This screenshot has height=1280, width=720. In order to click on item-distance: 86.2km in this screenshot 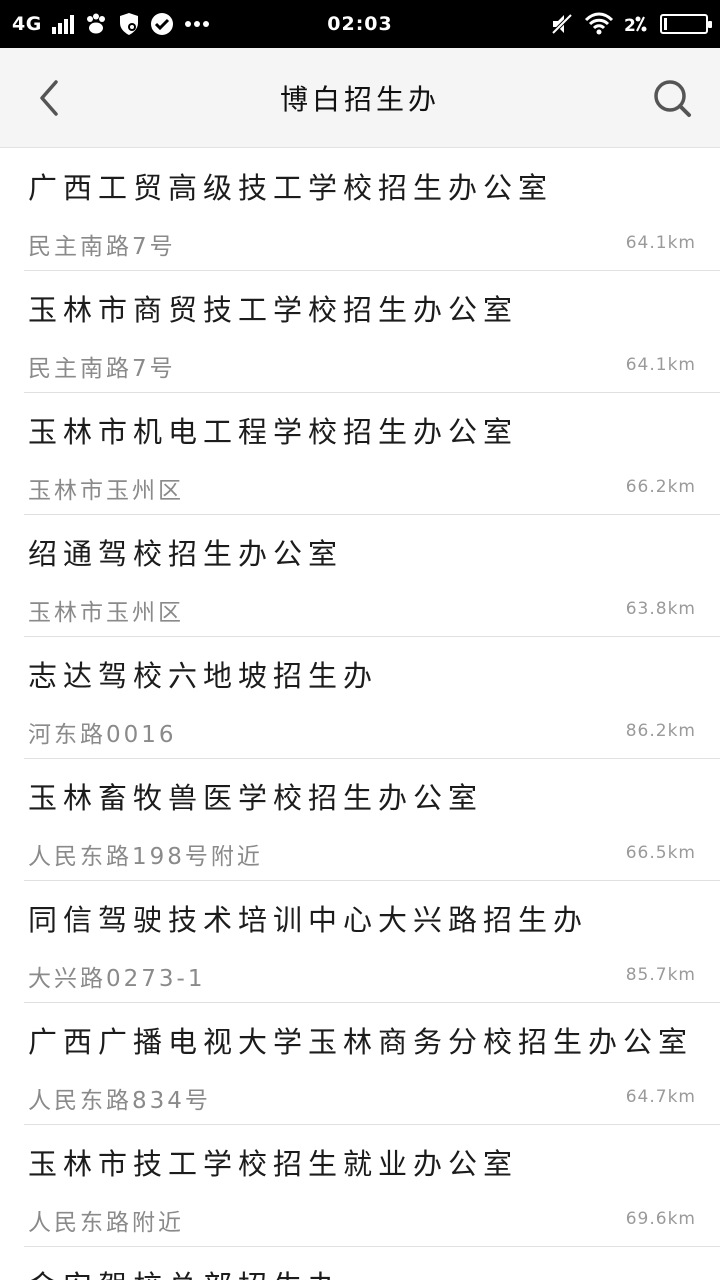, I will do `click(660, 731)`.